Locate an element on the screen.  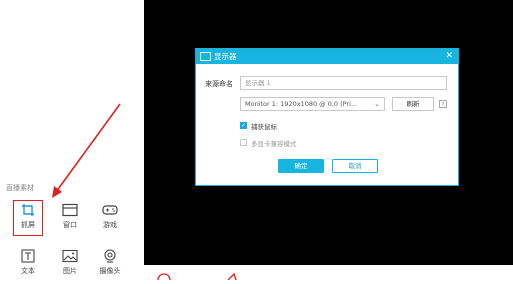
dialog-title: 显示器 is located at coordinates (225, 56).